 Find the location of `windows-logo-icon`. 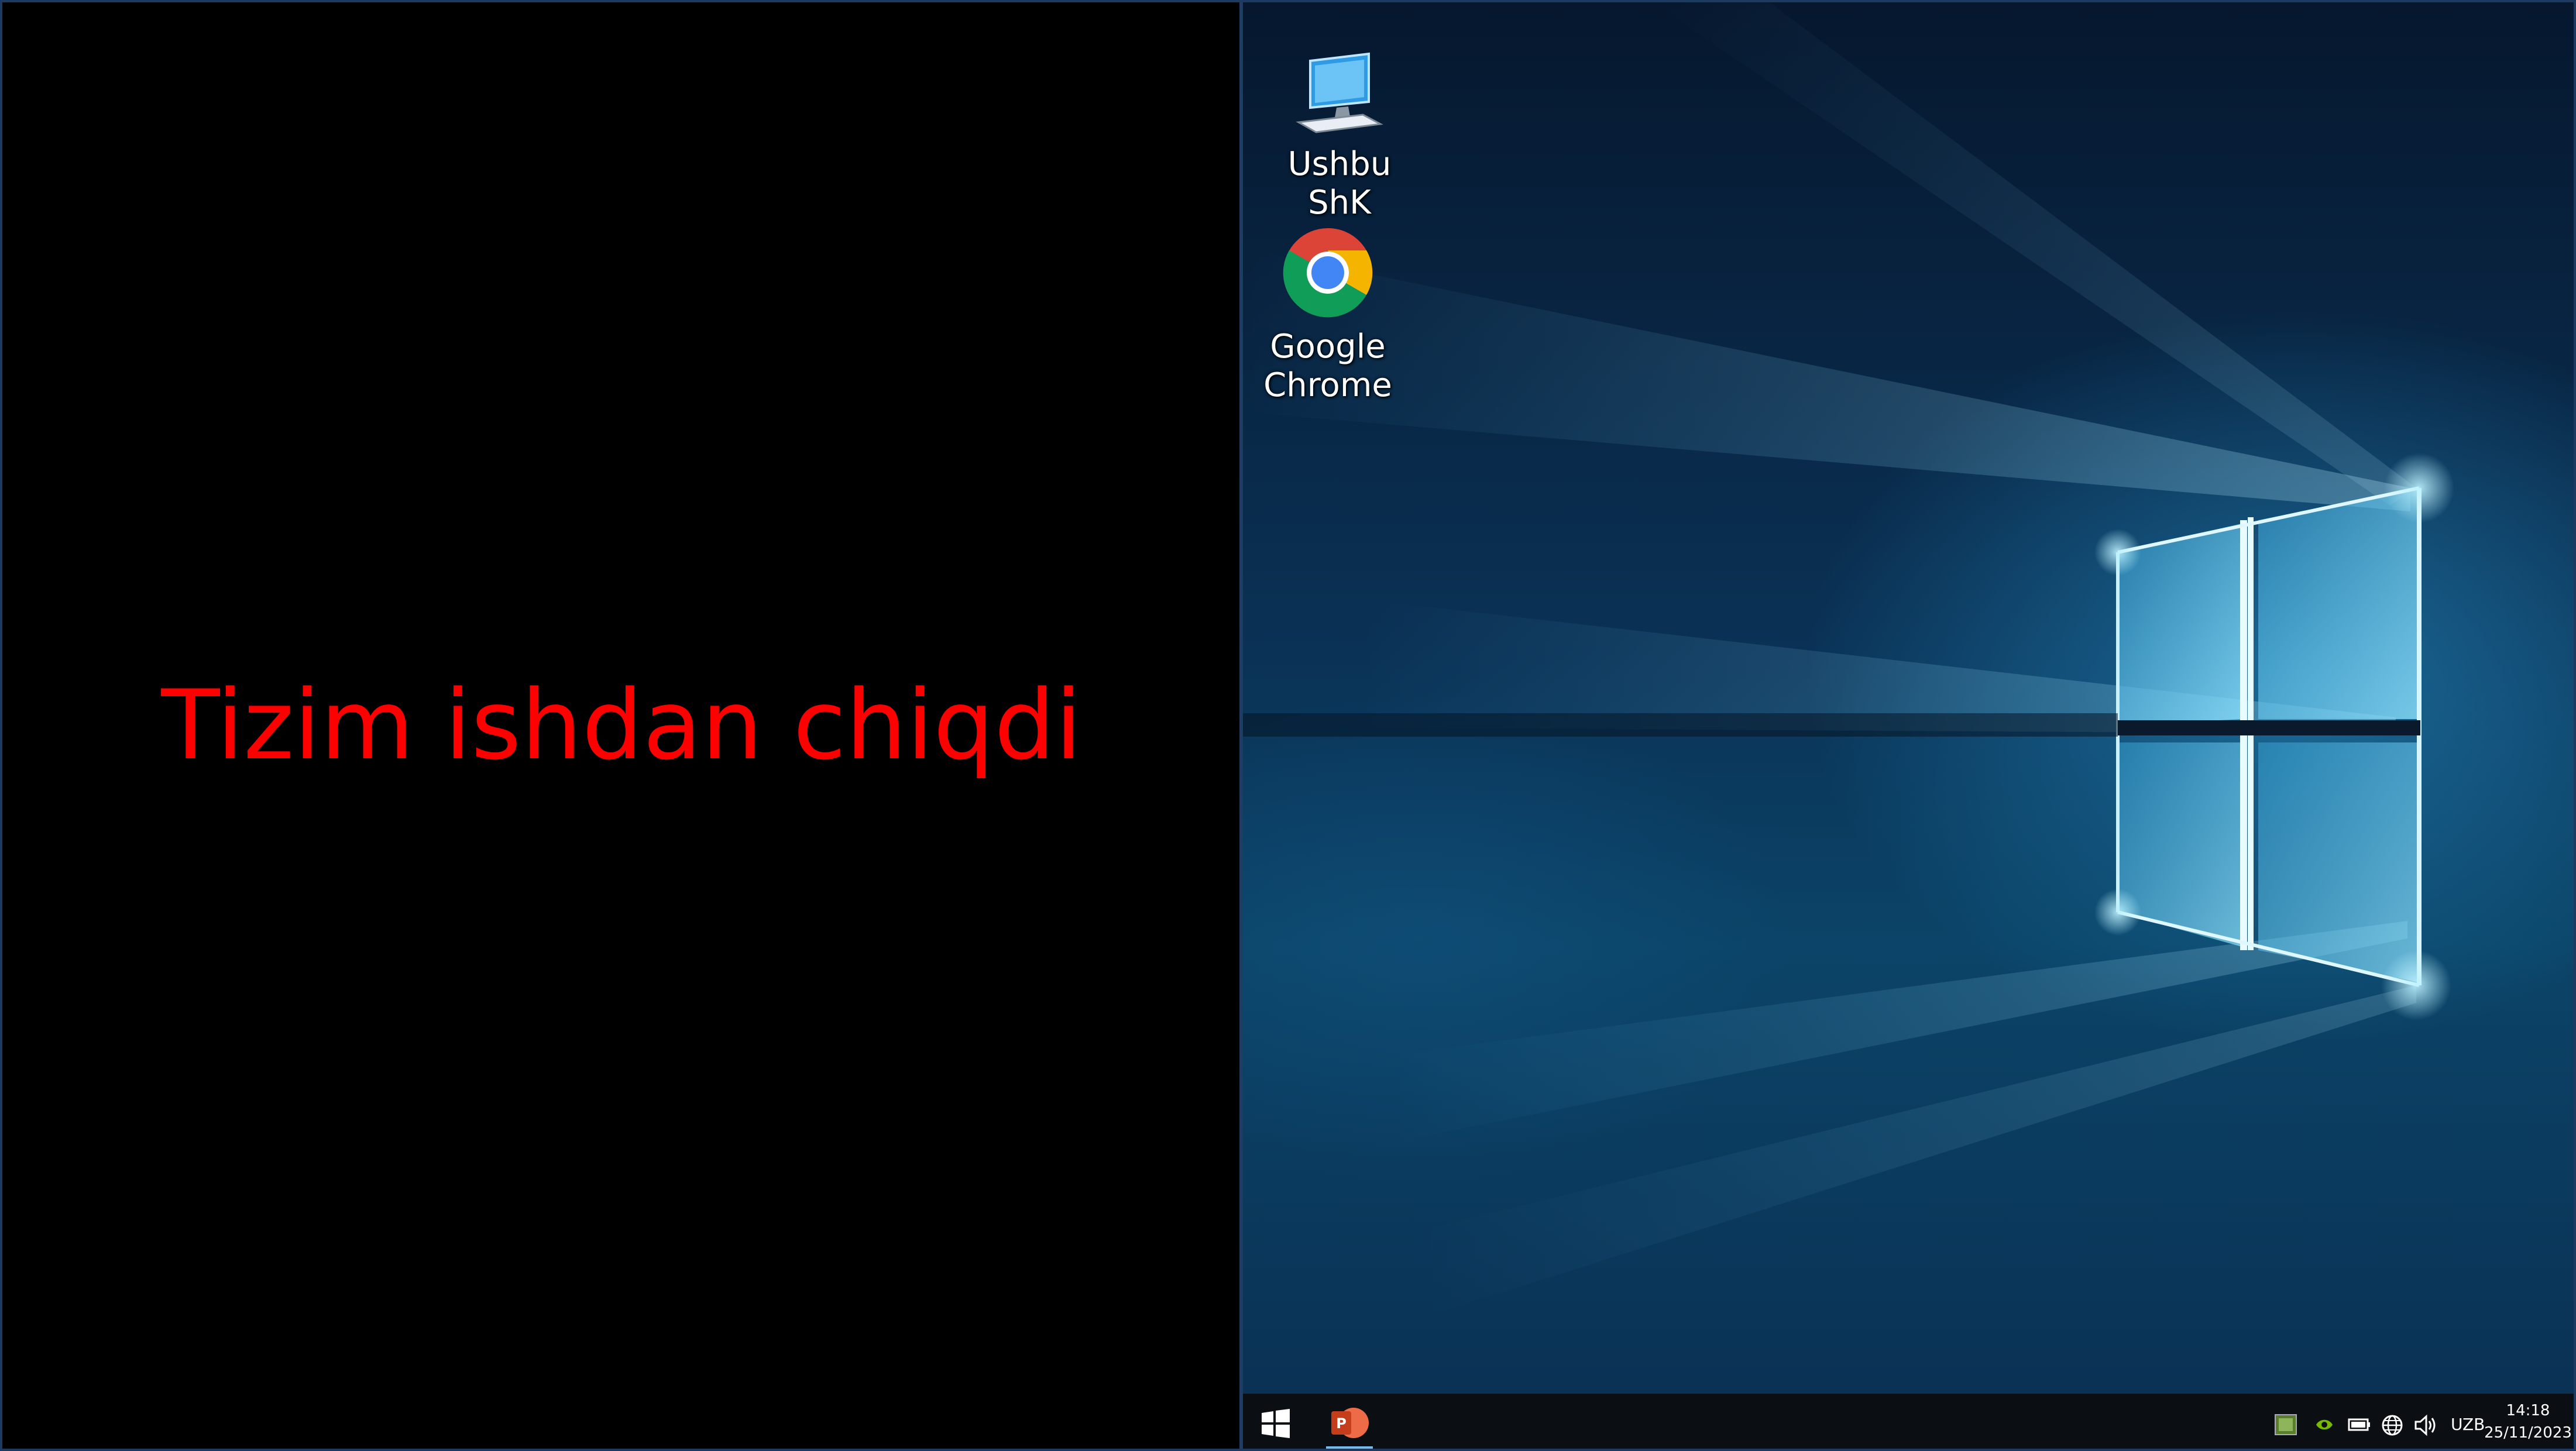

windows-logo-icon is located at coordinates (1276, 1423).